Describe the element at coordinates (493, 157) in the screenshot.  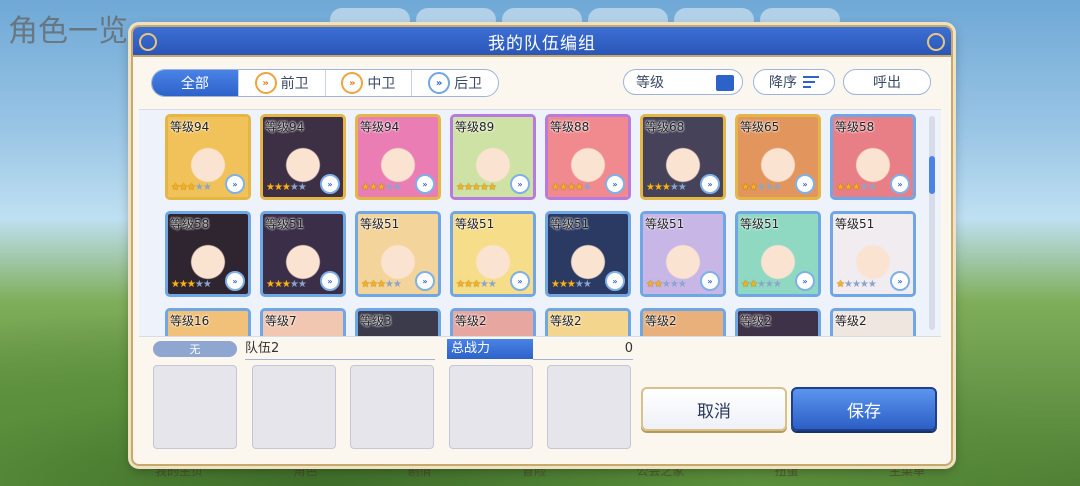
I see `character-card: 等级89 ★★★★★ »` at that location.